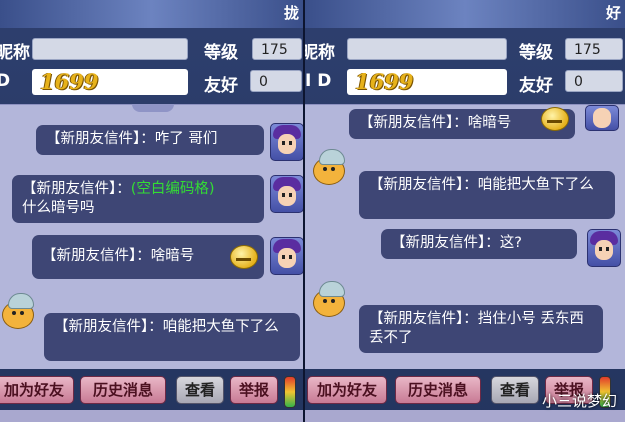 Image resolution: width=625 pixels, height=422 pixels. I want to click on message-bubble: 【新朋友信件】：咋了 哥们, so click(150, 140).